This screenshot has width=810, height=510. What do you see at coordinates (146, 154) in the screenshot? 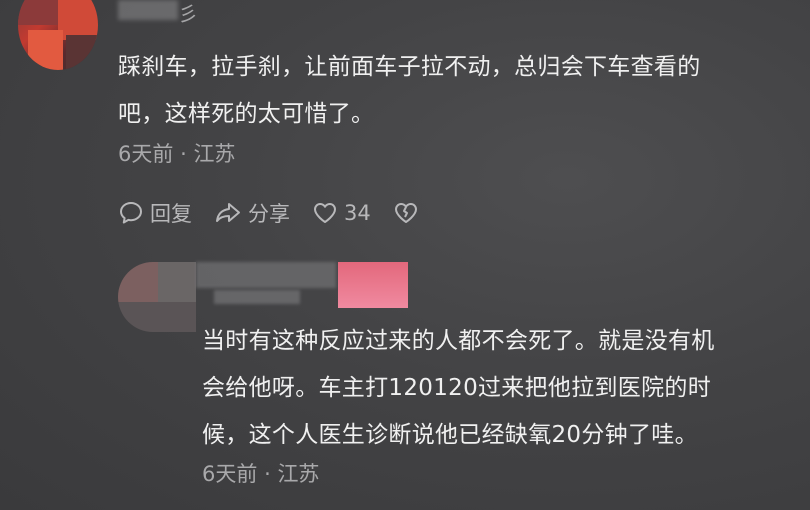
I see `comment-time: 6天前` at bounding box center [146, 154].